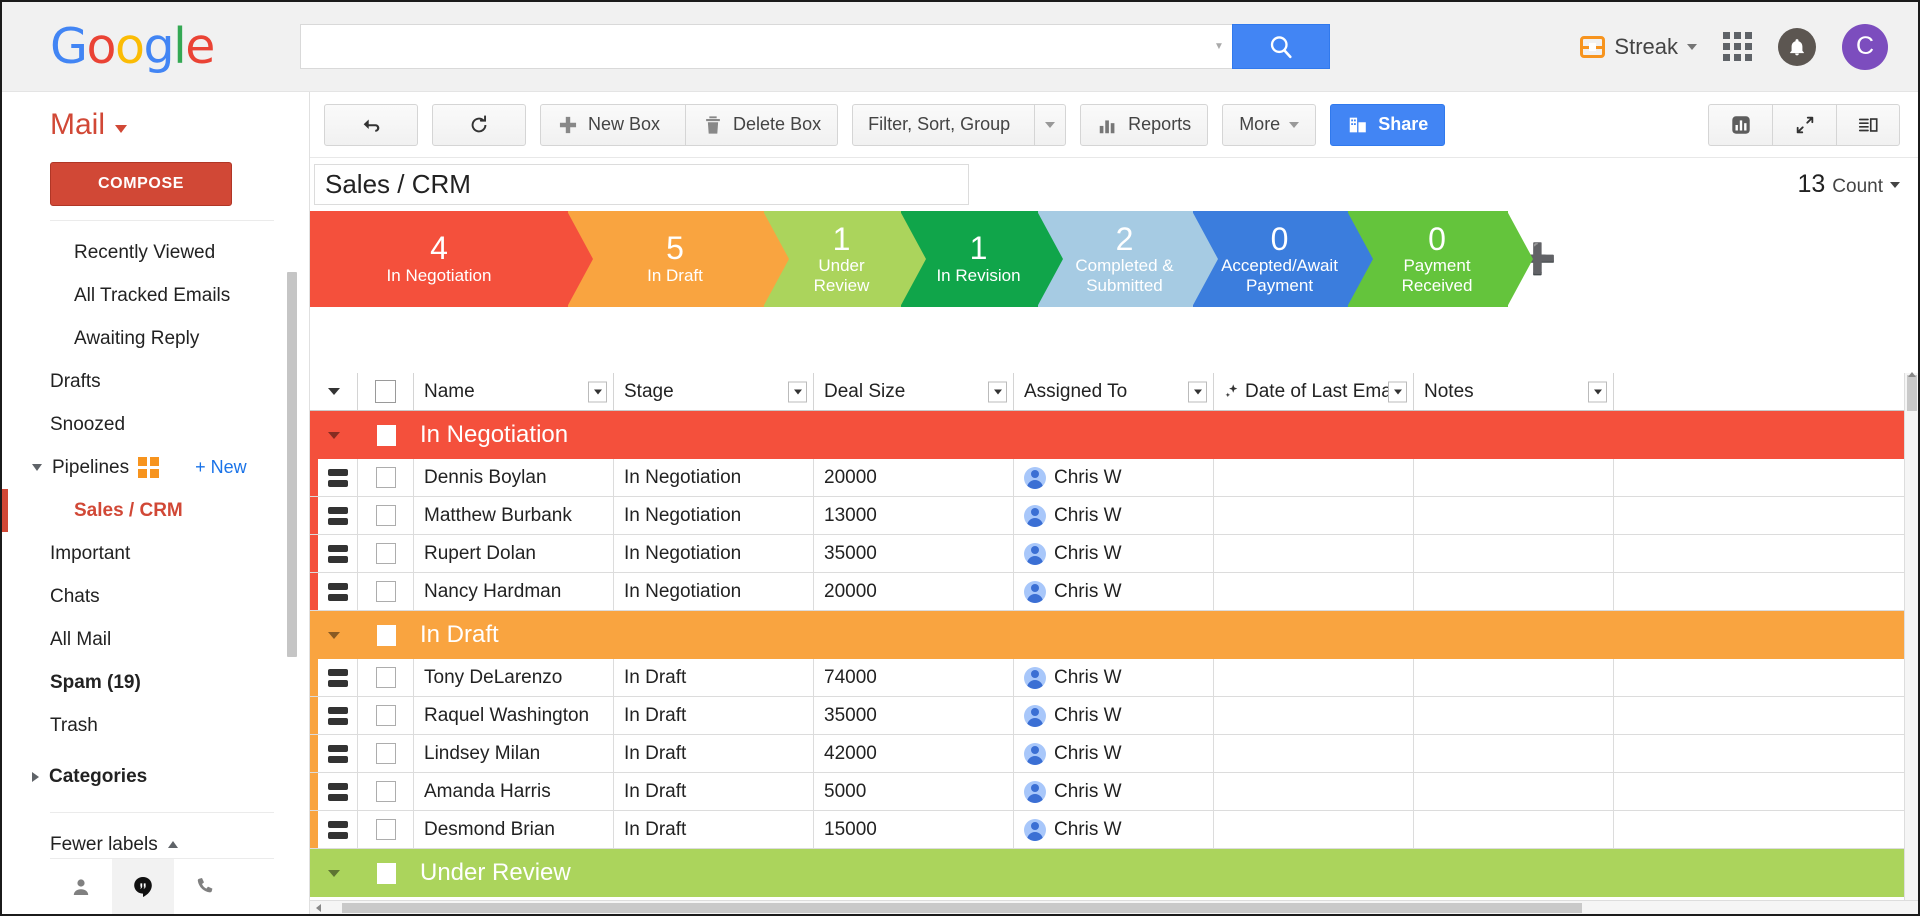 Image resolution: width=1920 pixels, height=916 pixels. I want to click on horizontal-scrollbar, so click(1114, 907).